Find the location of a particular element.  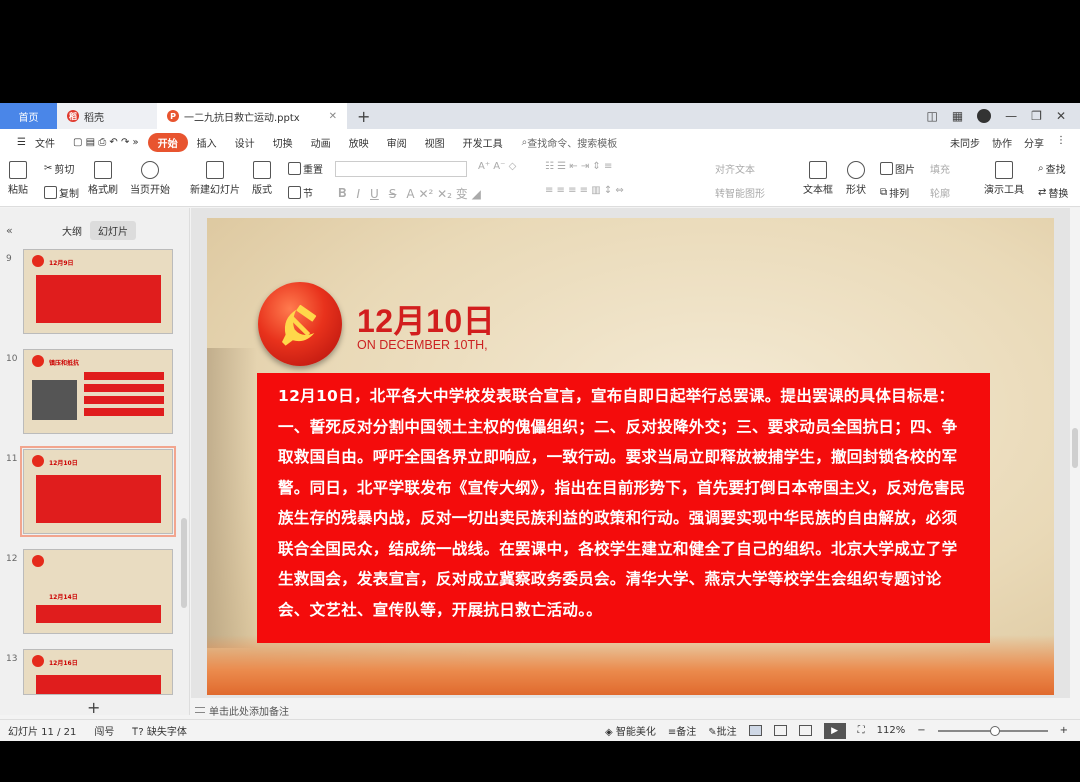

menu-home: 开始 is located at coordinates (167, 142).